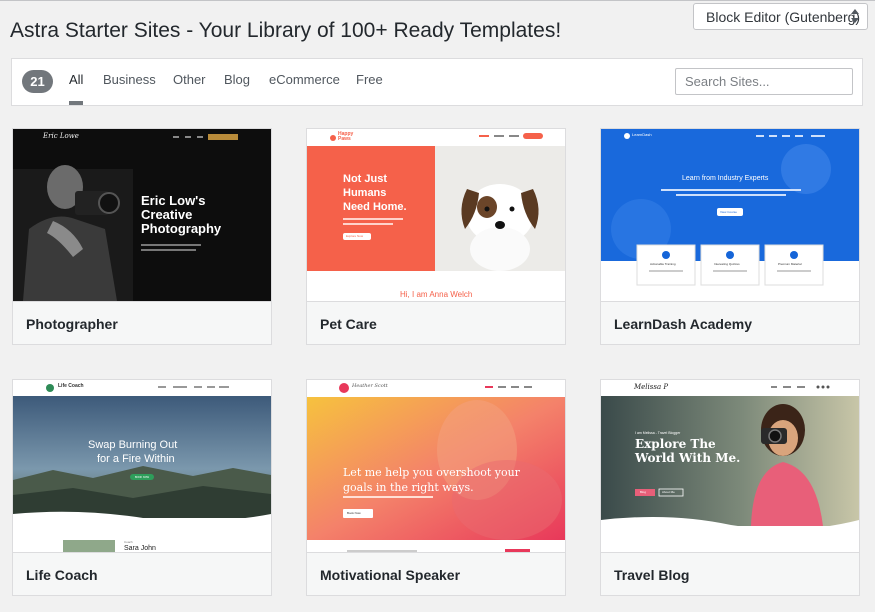  What do you see at coordinates (140, 548) in the screenshot?
I see `life-coach-person-name: Sara John` at bounding box center [140, 548].